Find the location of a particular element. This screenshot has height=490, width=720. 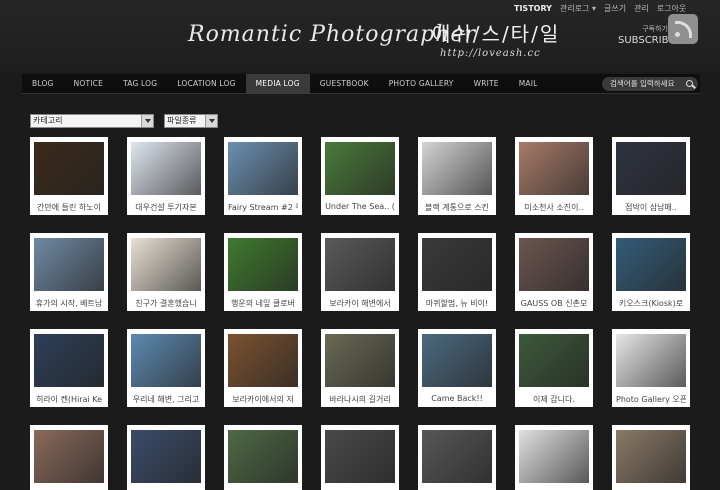

nav-item-guestbook: GUESTBOOK is located at coordinates (344, 84).